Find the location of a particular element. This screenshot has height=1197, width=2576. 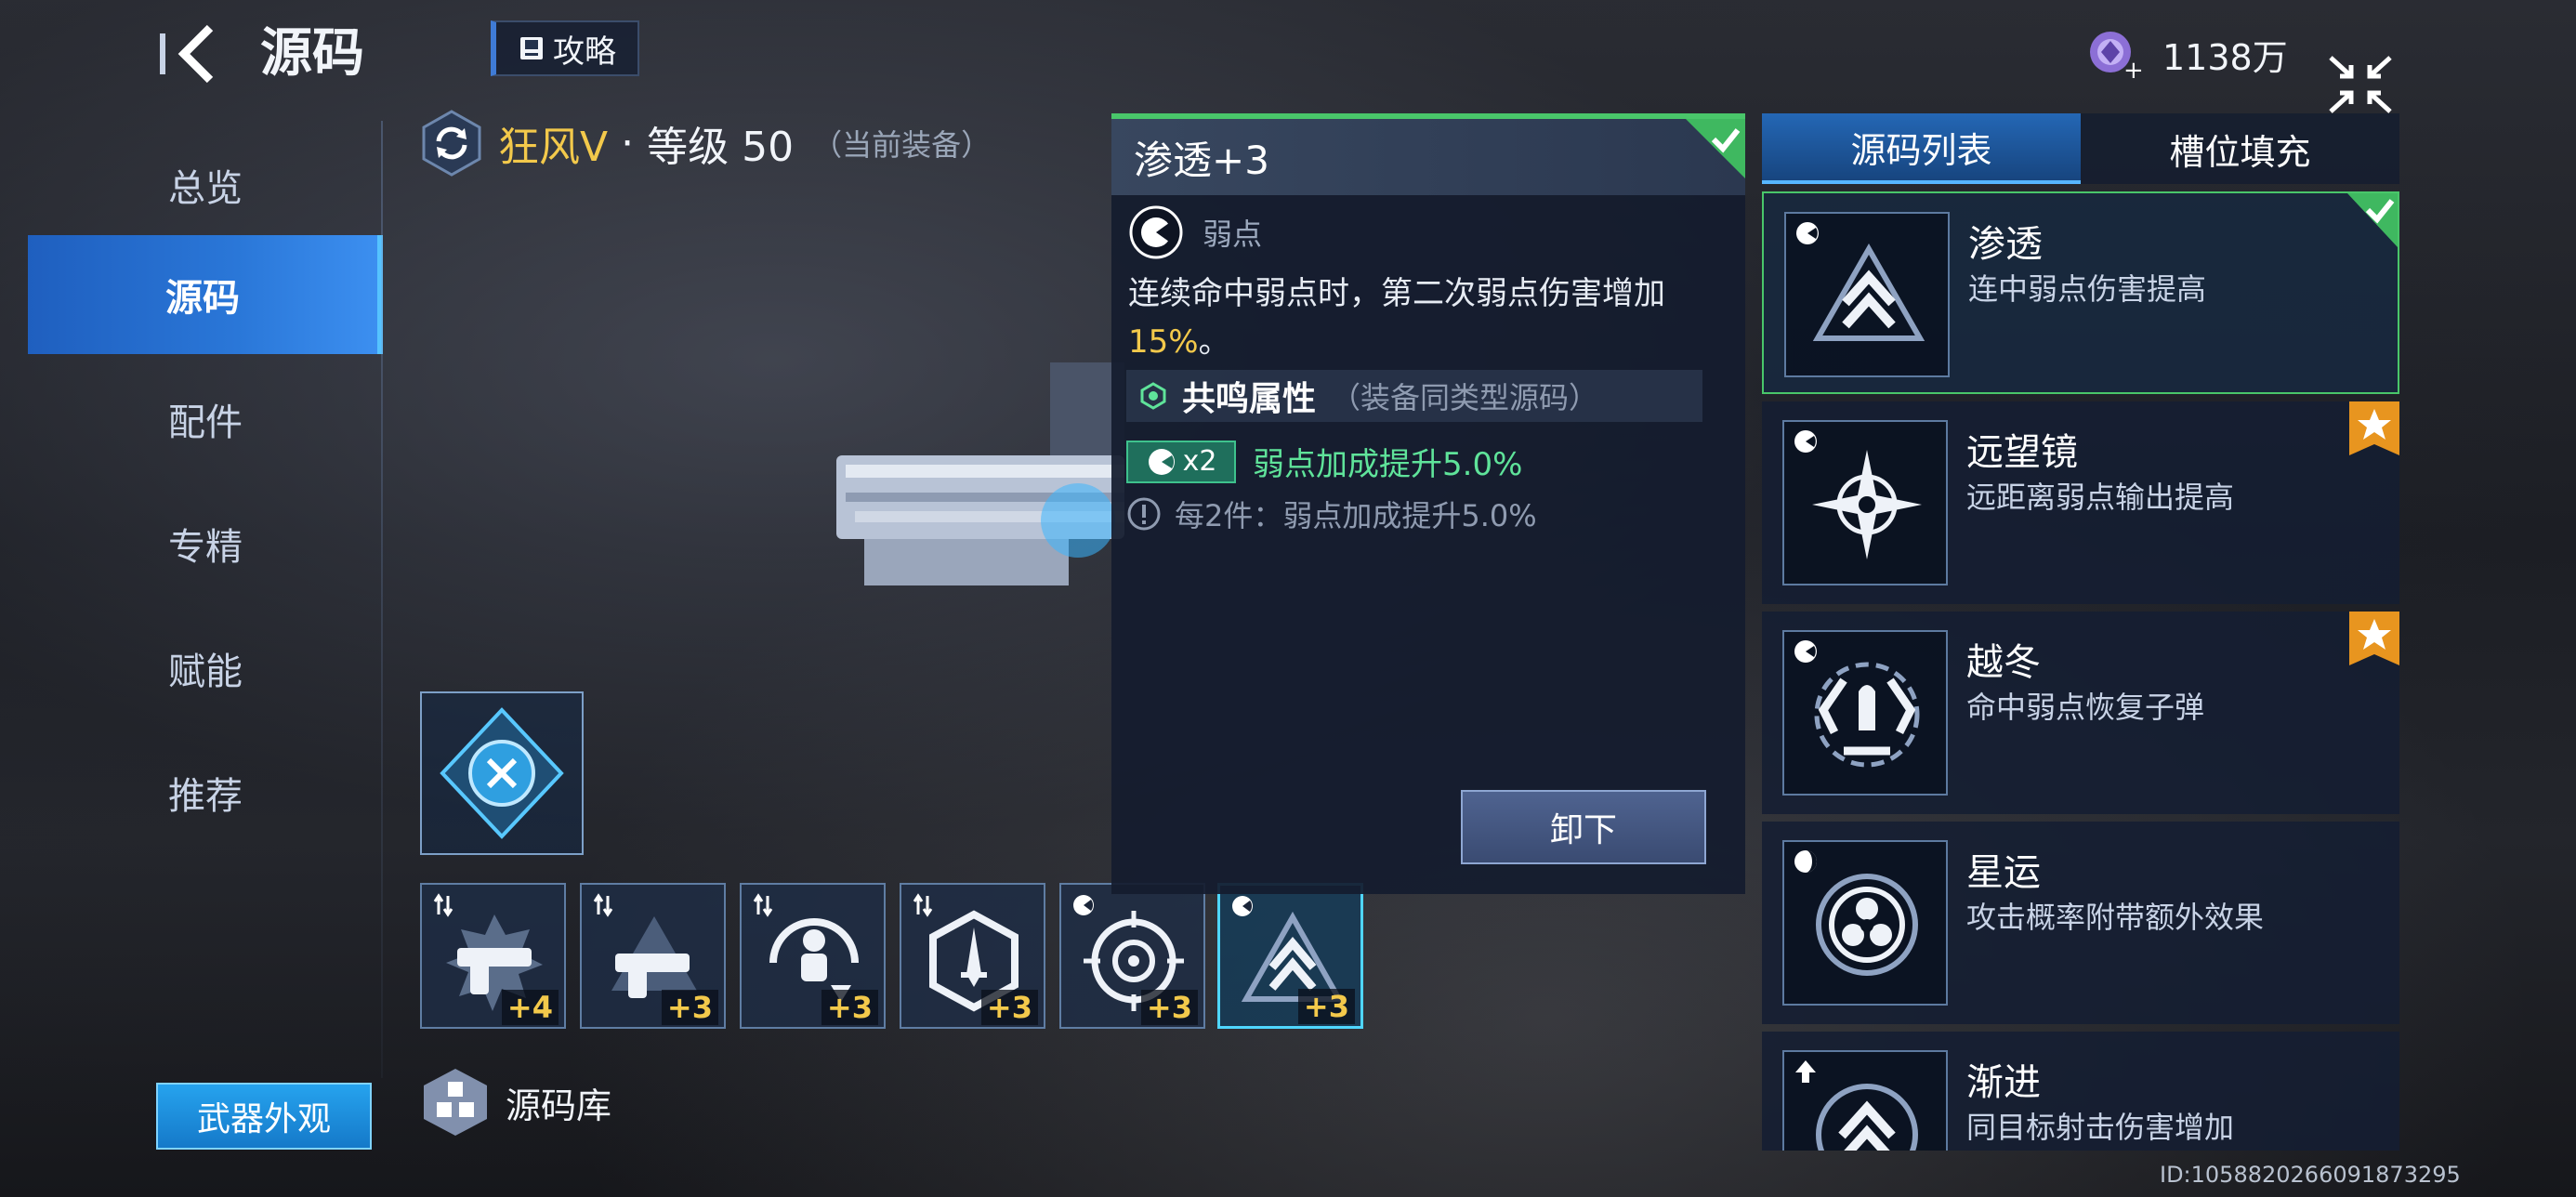

resonance-note: （装备同类型源码） is located at coordinates (1465, 397).